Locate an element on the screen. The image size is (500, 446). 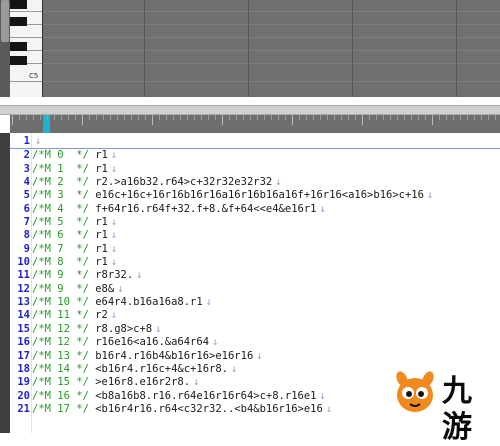
editor-line: 12/*M 9 */ e8& ↓ is located at coordinates (255, 289).